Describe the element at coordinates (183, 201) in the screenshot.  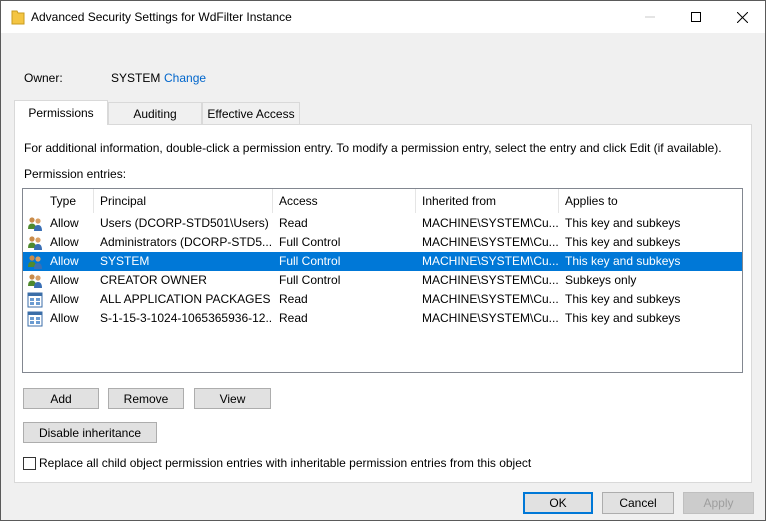
I see `column-header-principal: Principal` at that location.